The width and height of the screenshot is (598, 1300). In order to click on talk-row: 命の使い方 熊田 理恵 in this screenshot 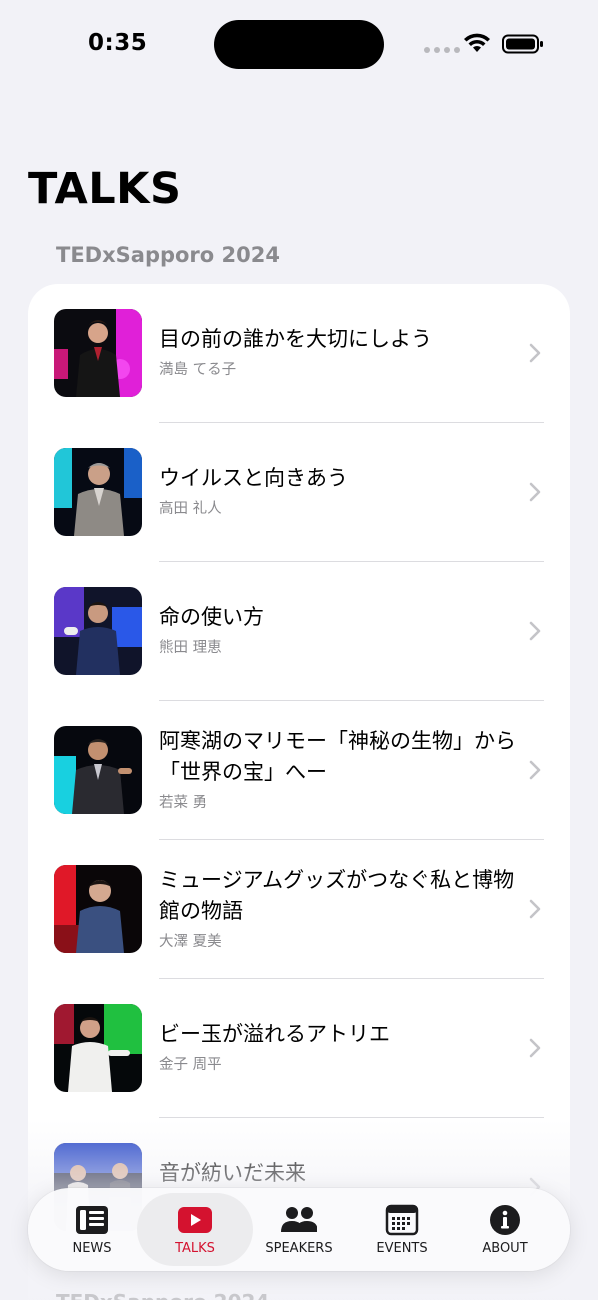, I will do `click(299, 631)`.